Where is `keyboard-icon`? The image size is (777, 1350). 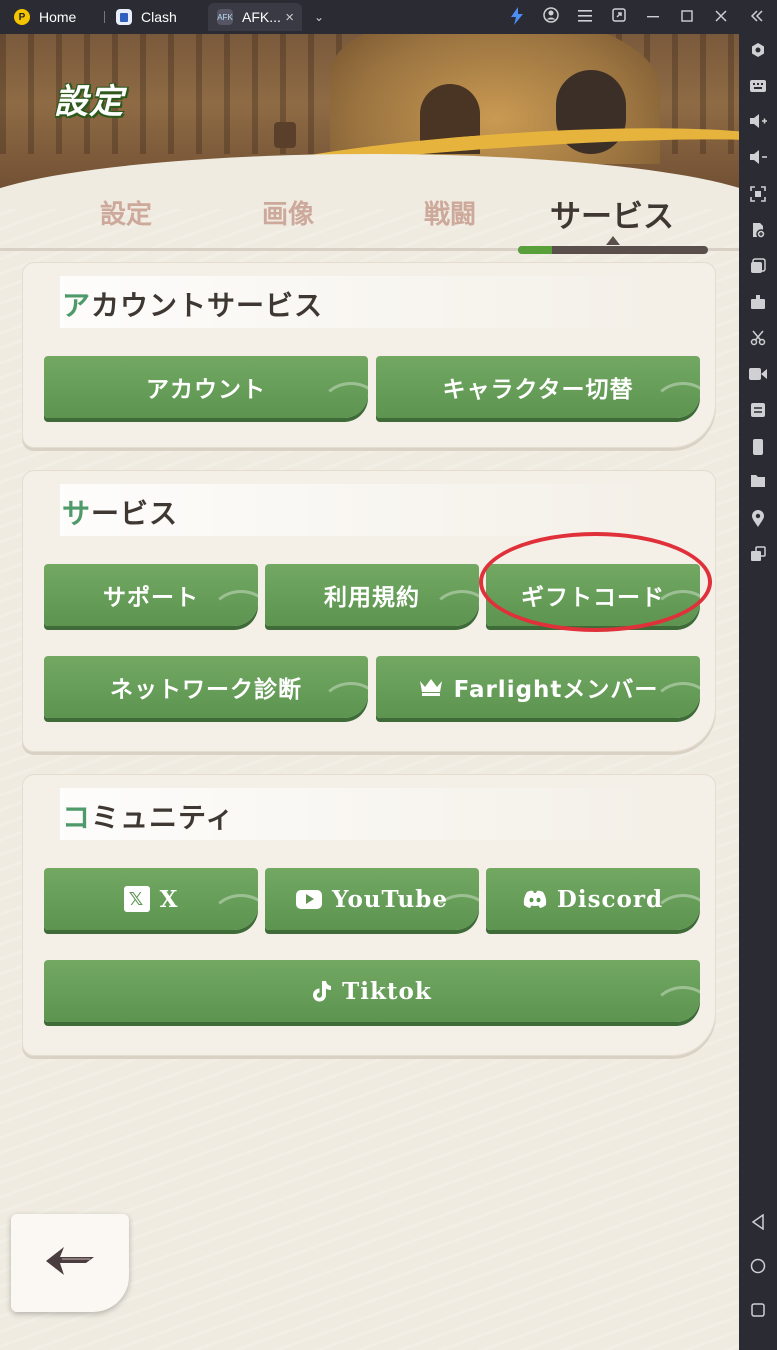
keyboard-icon is located at coordinates (758, 88).